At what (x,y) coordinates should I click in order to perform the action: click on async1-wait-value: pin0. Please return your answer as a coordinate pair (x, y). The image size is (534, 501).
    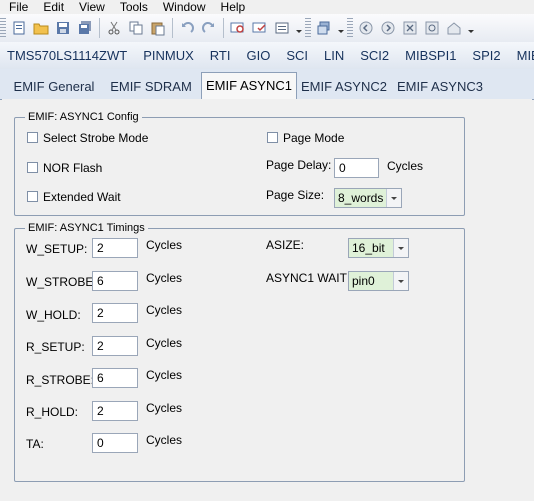
    Looking at the image, I should click on (363, 281).